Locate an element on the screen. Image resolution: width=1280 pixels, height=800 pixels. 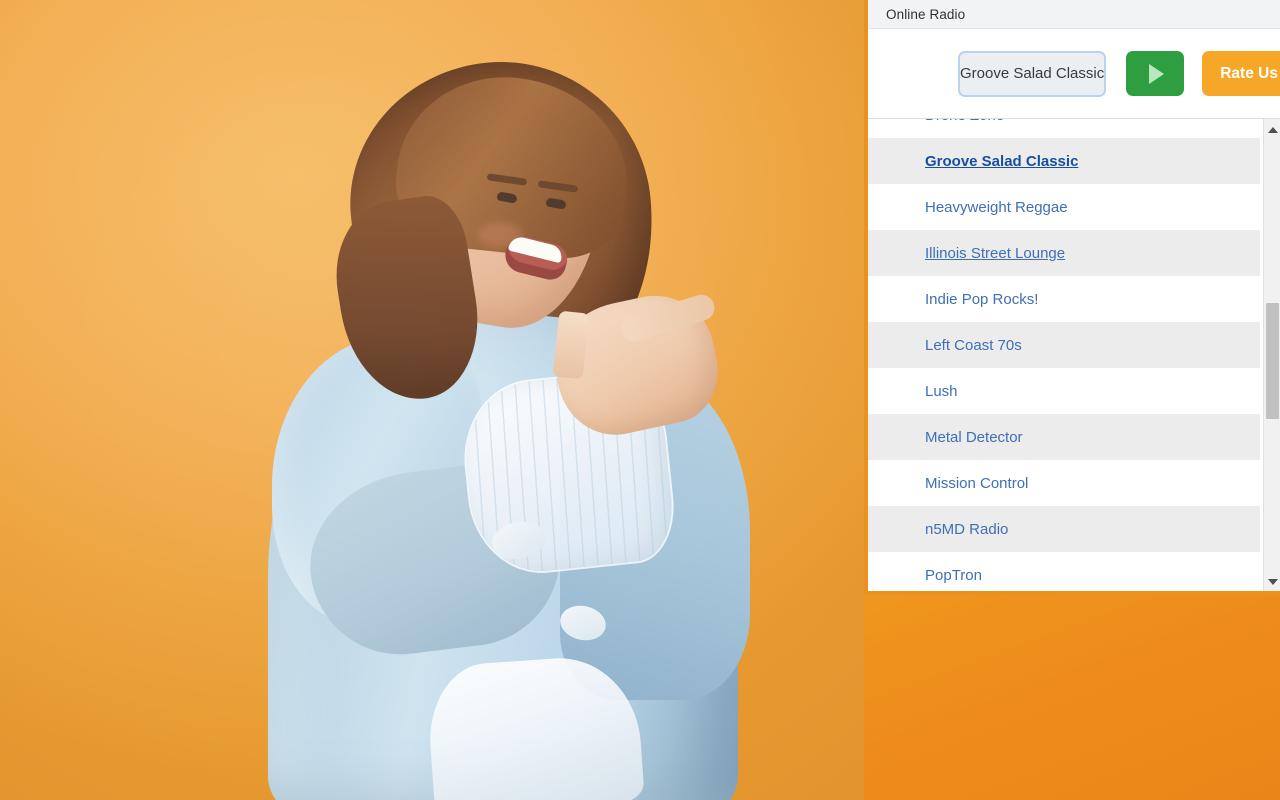
station-list-item-label: Heavyweight Reggae is located at coordinates (996, 207).